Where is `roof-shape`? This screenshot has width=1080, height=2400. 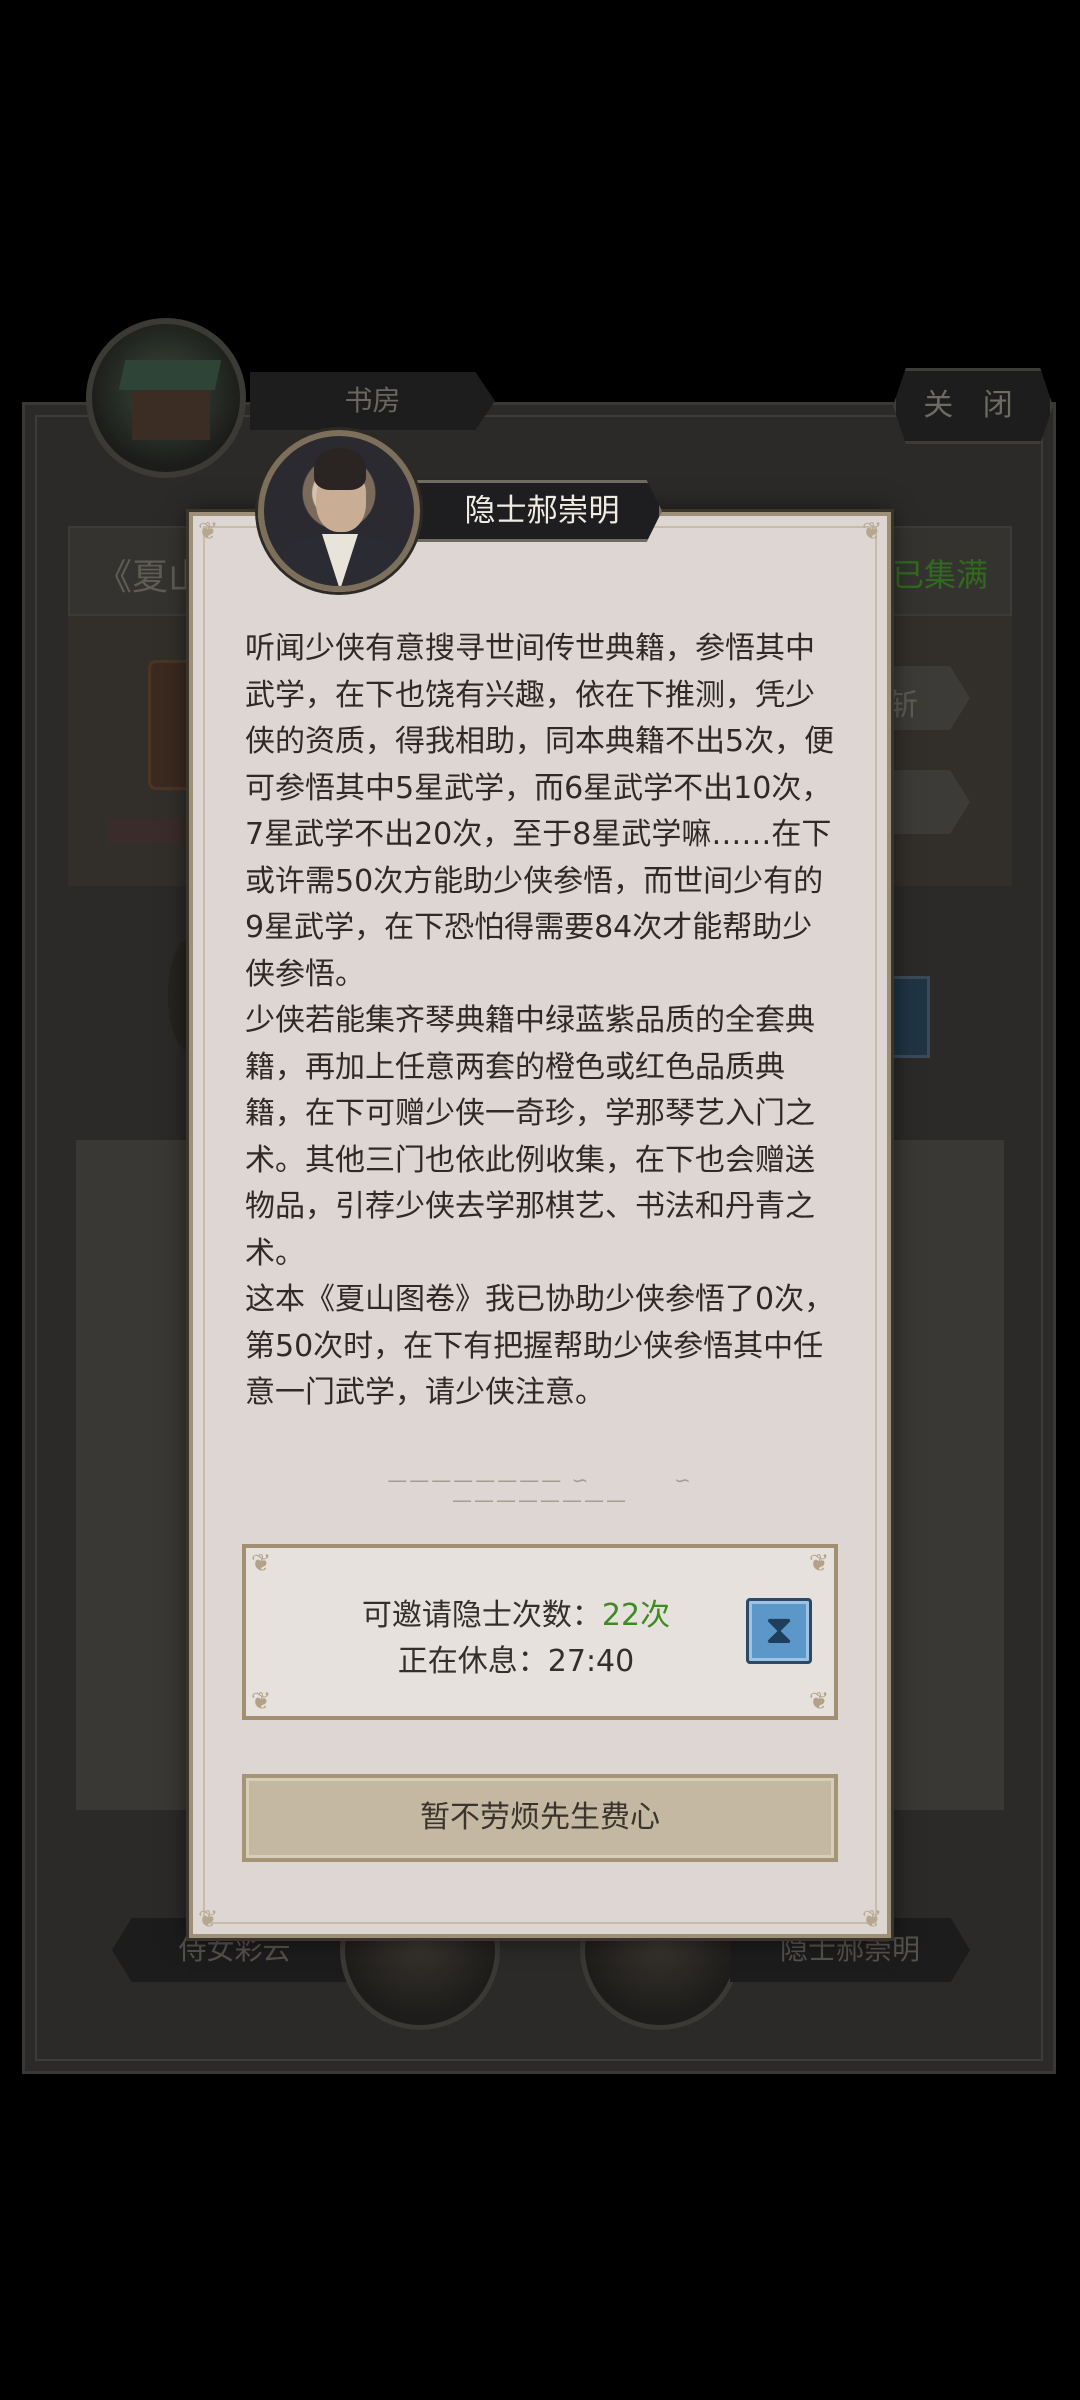 roof-shape is located at coordinates (170, 375).